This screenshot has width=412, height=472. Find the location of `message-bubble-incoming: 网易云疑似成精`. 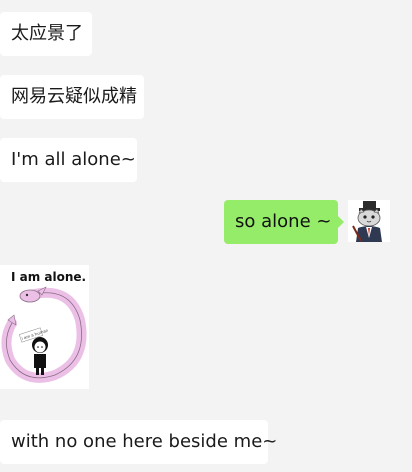

message-bubble-incoming: 网易云疑似成精 is located at coordinates (72, 97).